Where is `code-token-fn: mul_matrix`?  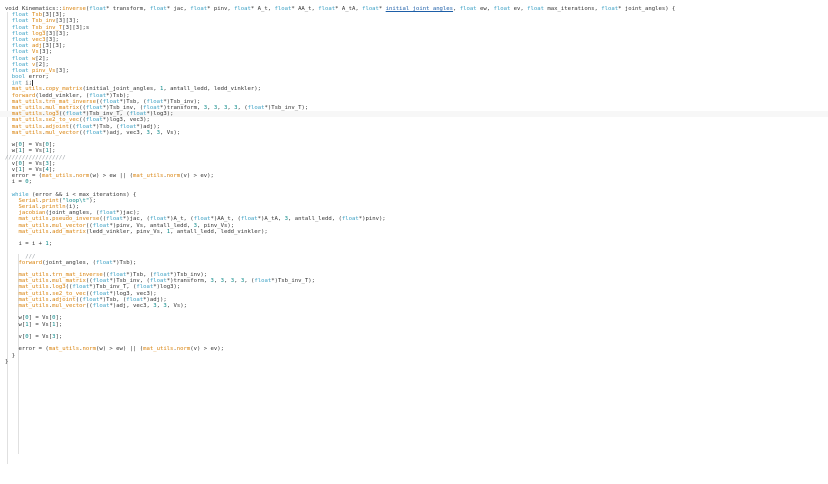 code-token-fn: mul_matrix is located at coordinates (62, 108).